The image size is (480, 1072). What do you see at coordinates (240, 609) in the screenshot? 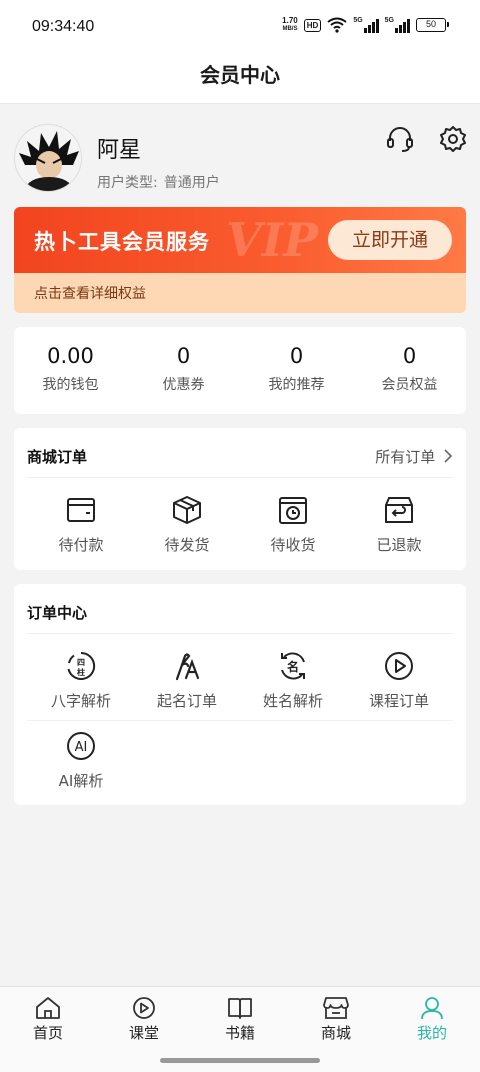
I see `order-center-header: 订单中心` at bounding box center [240, 609].